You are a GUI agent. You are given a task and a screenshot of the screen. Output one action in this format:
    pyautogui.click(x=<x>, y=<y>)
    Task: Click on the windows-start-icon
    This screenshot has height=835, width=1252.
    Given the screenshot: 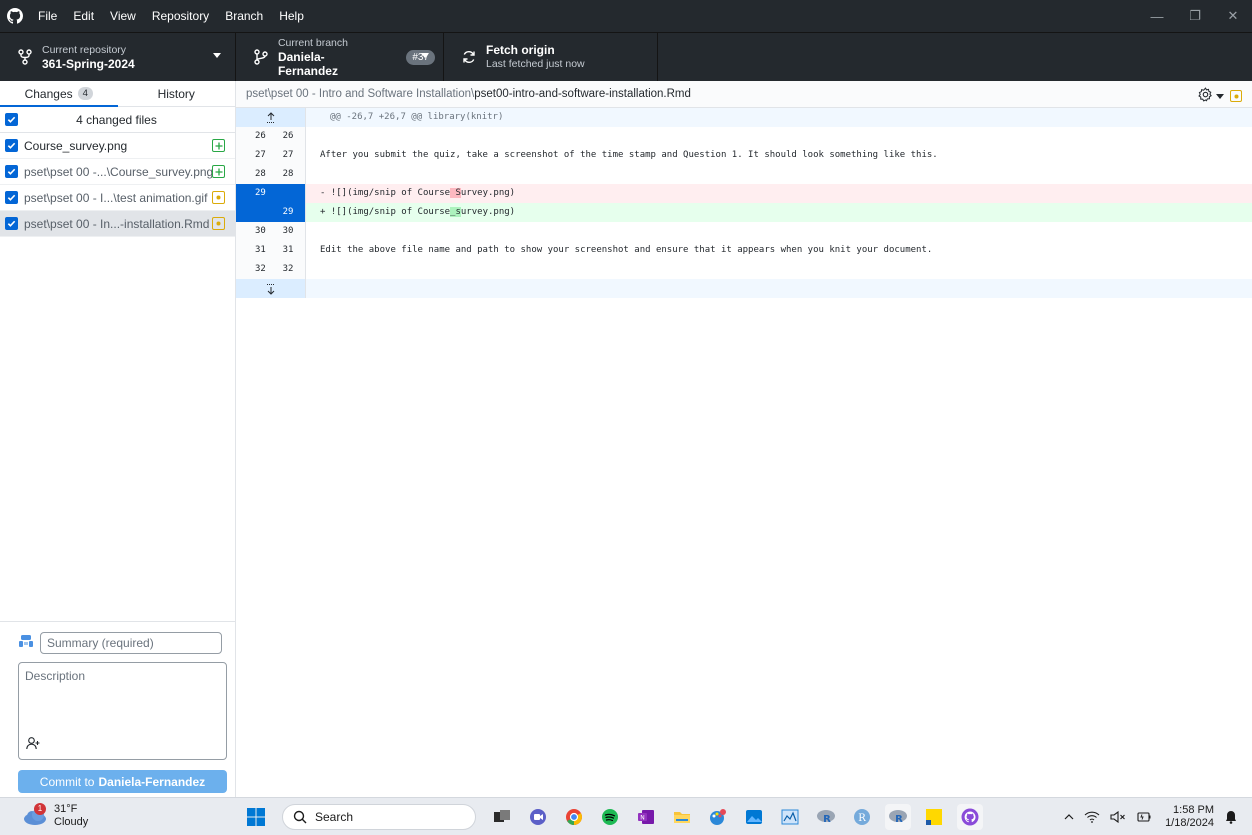 What is the action you would take?
    pyautogui.click(x=256, y=817)
    